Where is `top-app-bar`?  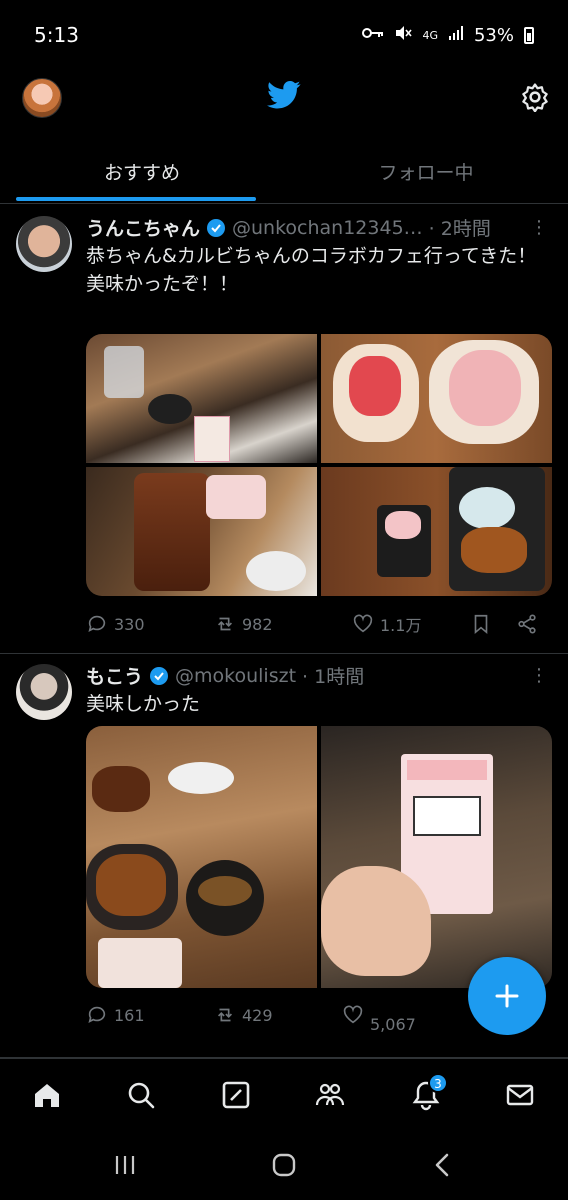 top-app-bar is located at coordinates (284, 99).